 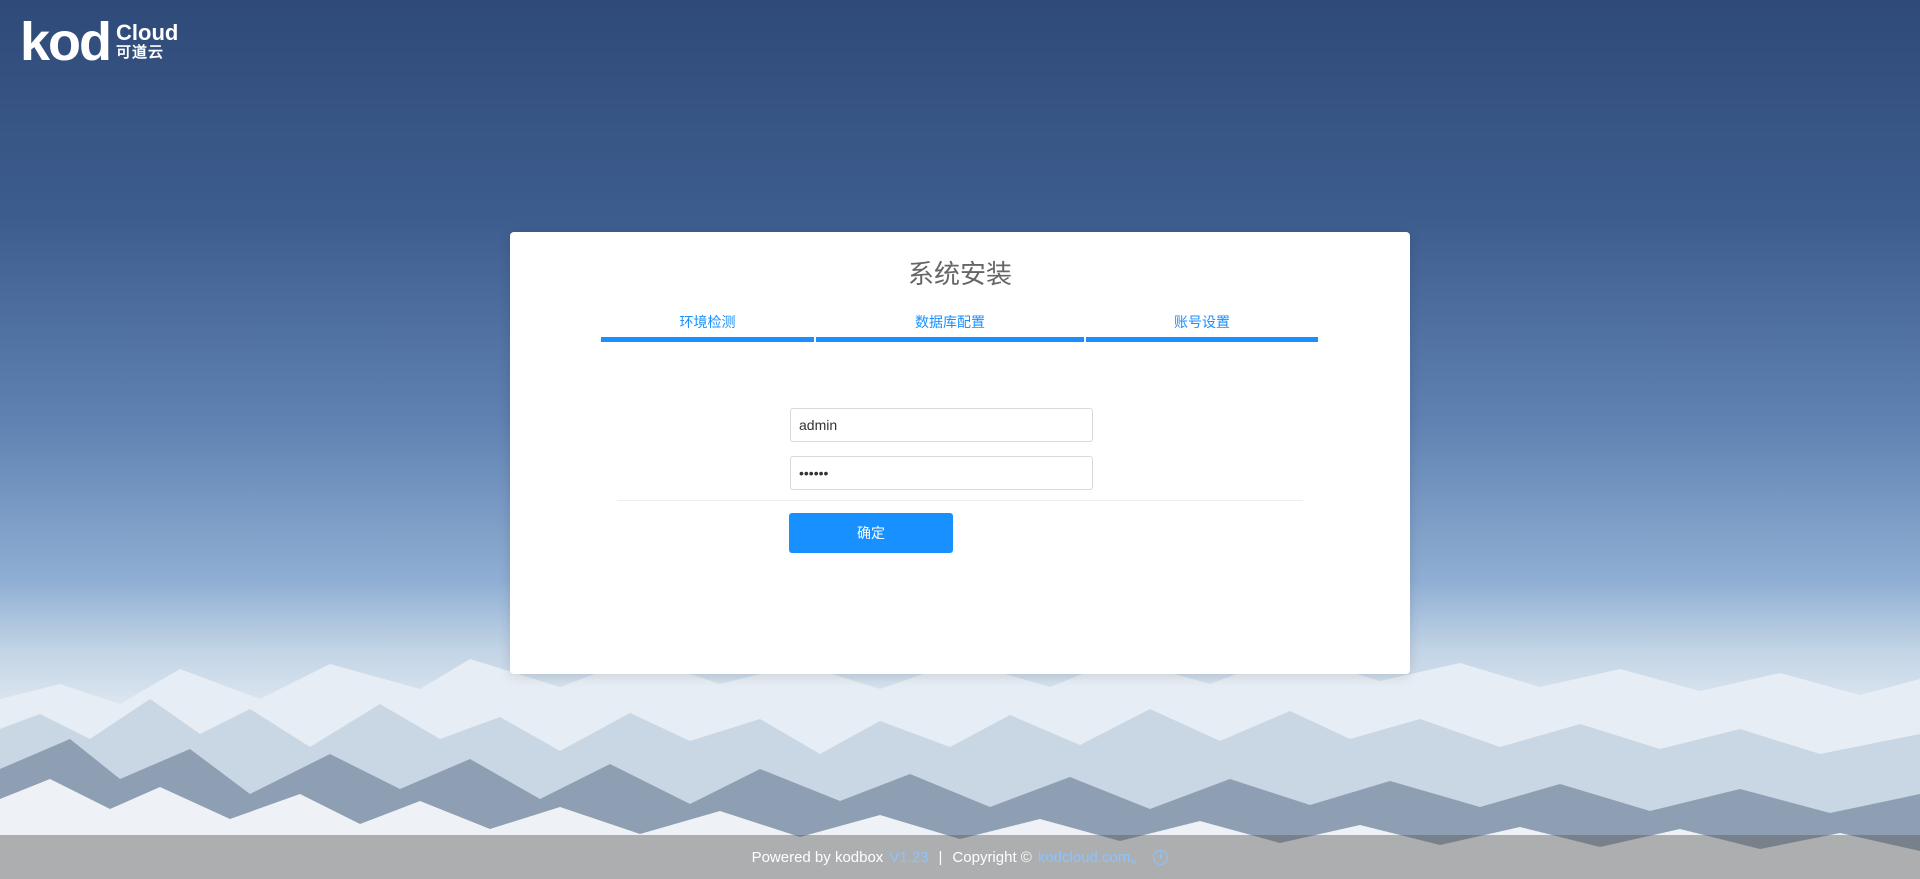 I want to click on step-database-config: 数据库配置, so click(x=950, y=327).